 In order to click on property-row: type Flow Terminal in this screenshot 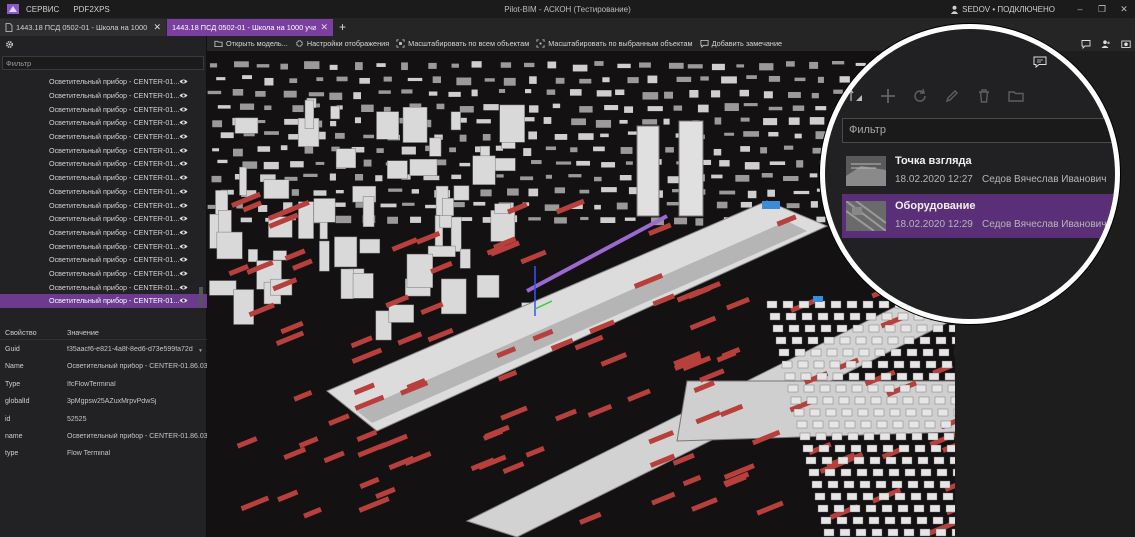, I will do `click(103, 454)`.